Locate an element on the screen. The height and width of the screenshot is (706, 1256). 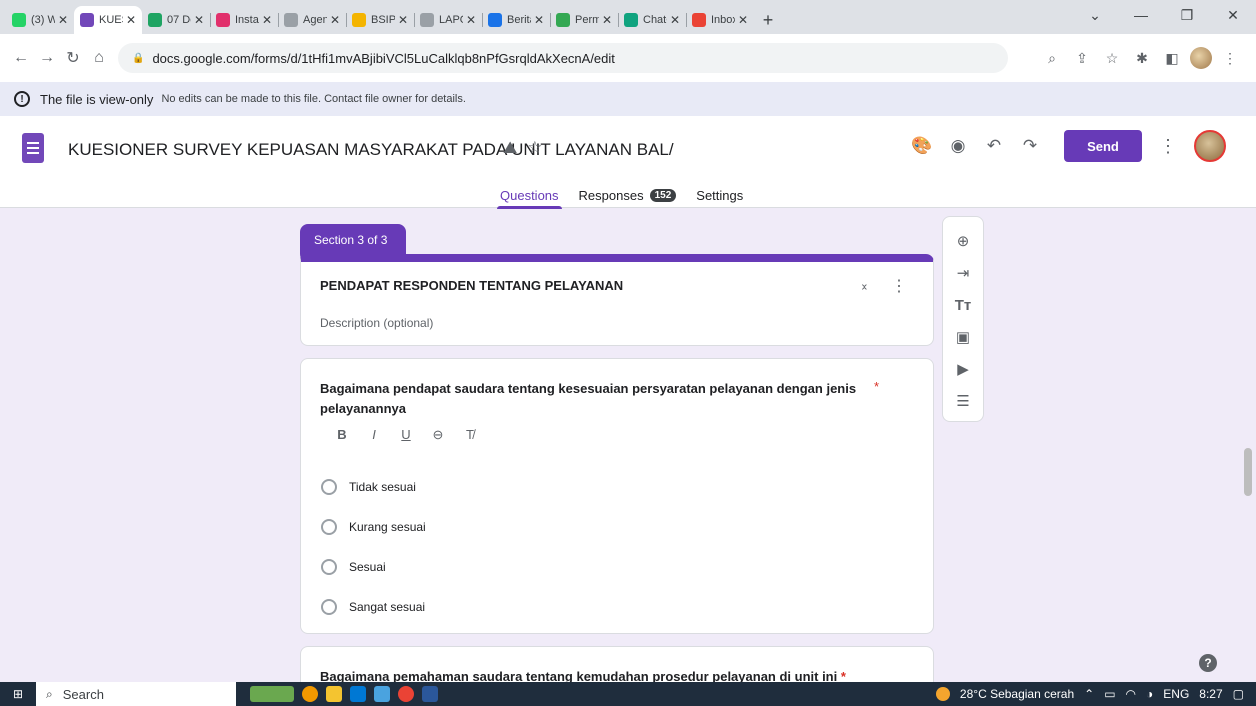
undo-icon: ↶ is located at coordinates (994, 146).